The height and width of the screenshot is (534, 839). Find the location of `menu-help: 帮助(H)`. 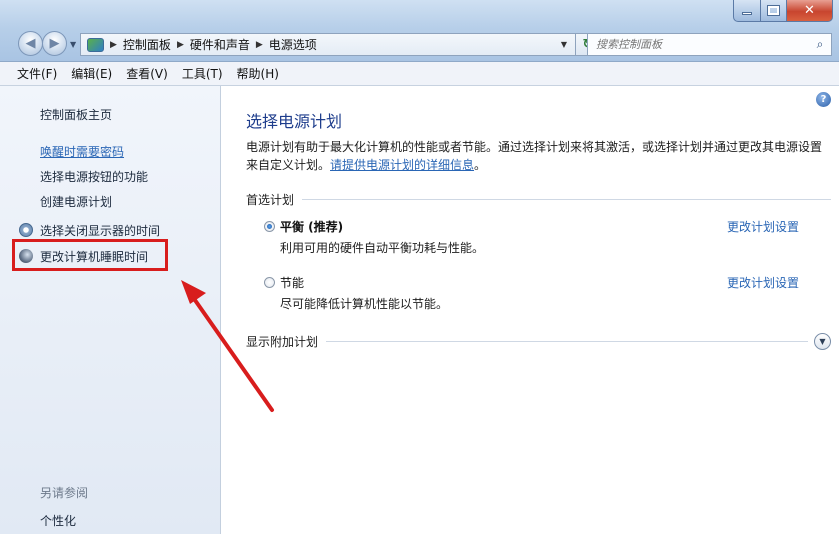

menu-help: 帮助(H) is located at coordinates (258, 73).